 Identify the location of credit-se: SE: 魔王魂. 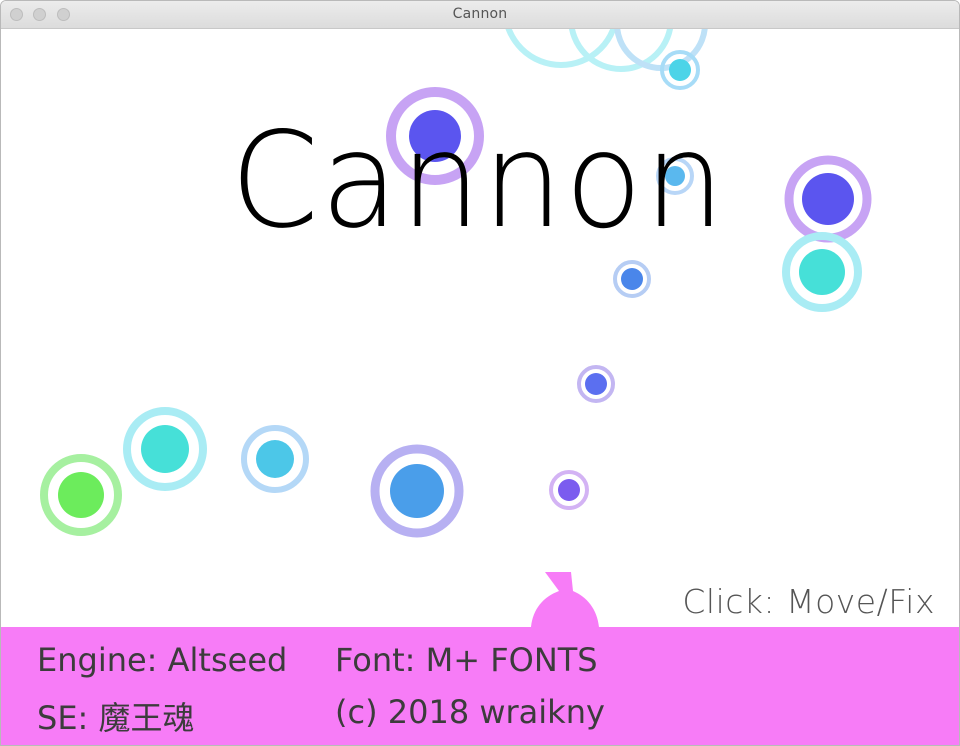
(116, 718).